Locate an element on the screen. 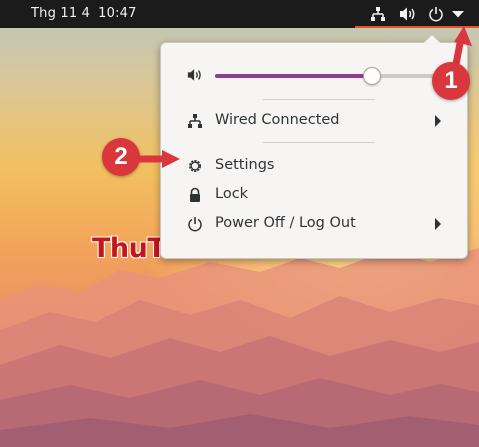 The width and height of the screenshot is (479, 447). lock-icon is located at coordinates (195, 195).